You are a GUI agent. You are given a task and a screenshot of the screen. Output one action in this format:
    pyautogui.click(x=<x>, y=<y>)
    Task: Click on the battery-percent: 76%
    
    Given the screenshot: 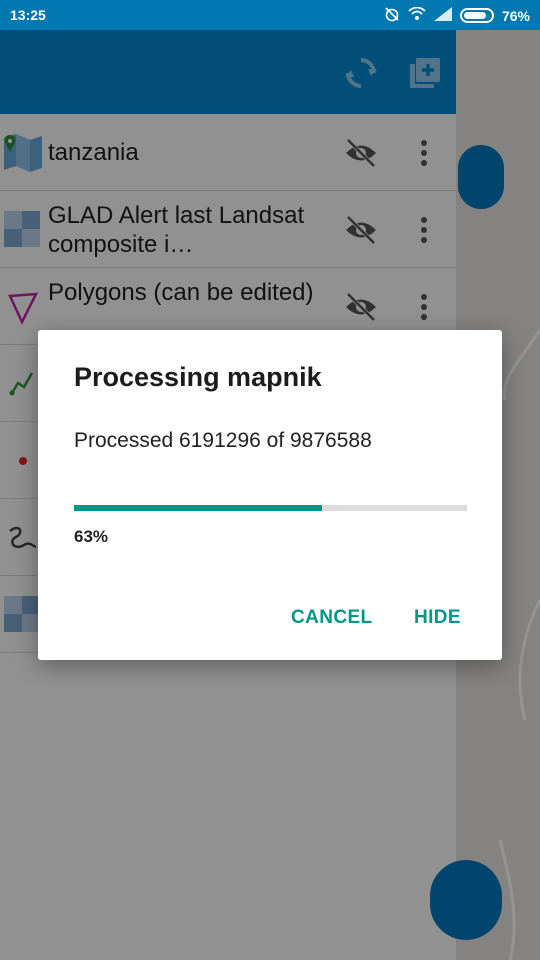 What is the action you would take?
    pyautogui.click(x=515, y=15)
    